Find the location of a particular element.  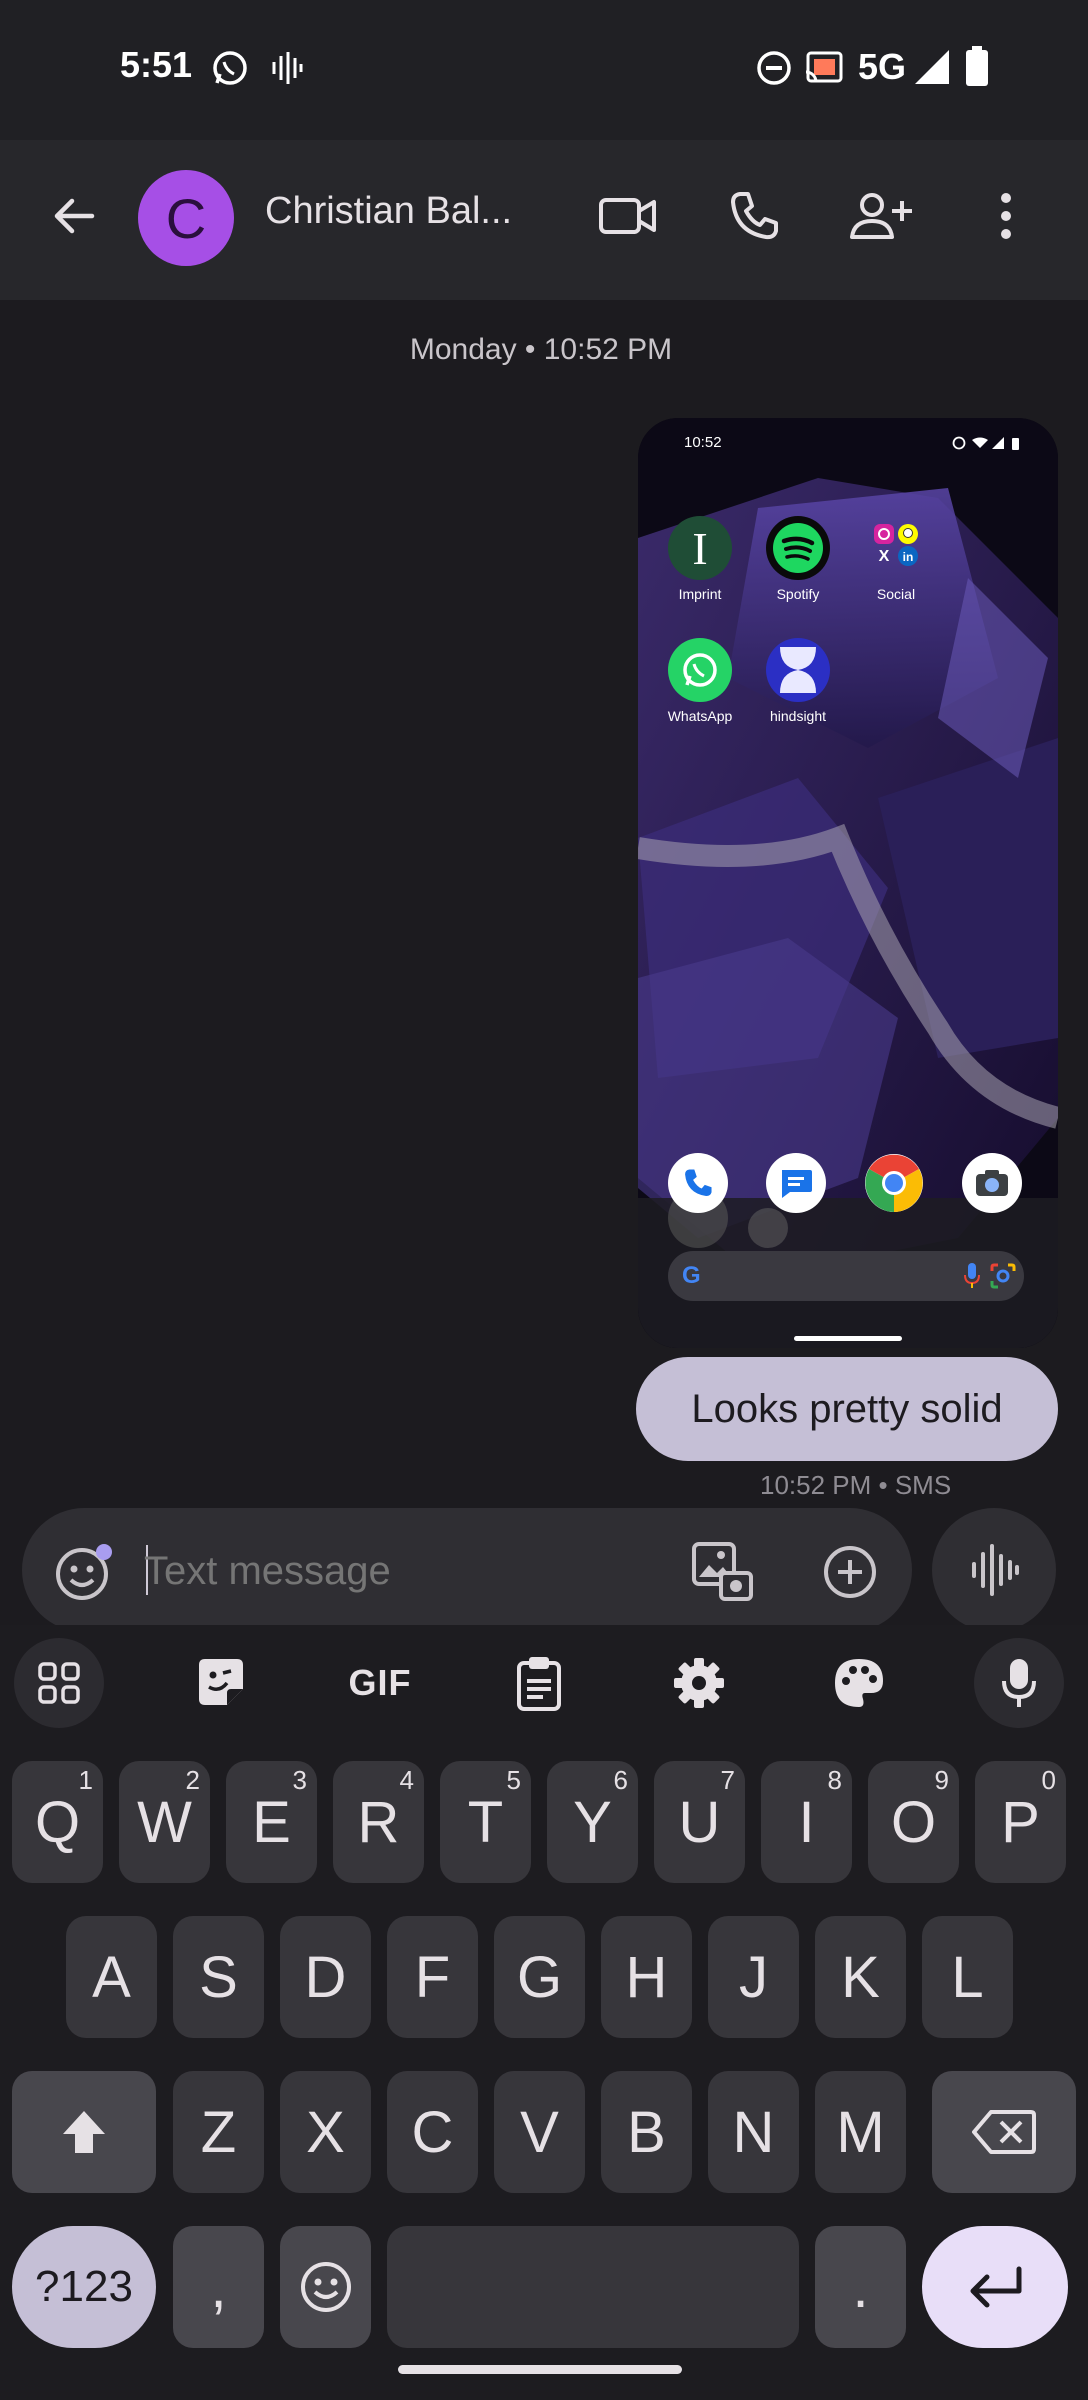

key-x: X is located at coordinates (325, 2132).